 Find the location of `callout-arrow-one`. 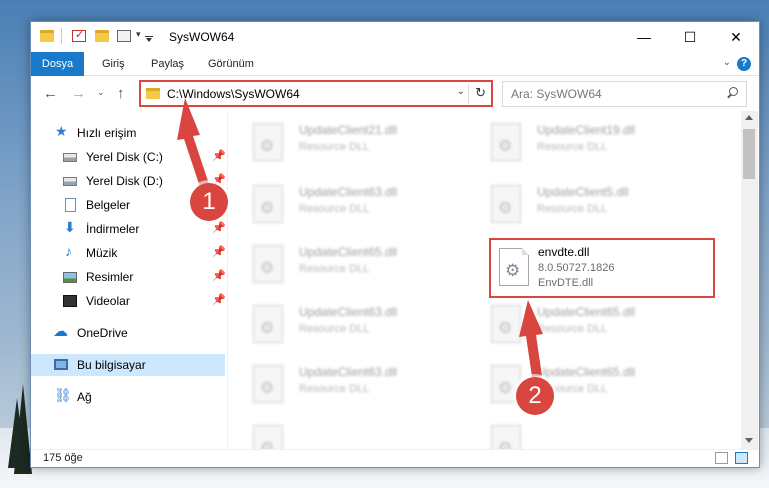

callout-arrow-one is located at coordinates (193, 142).